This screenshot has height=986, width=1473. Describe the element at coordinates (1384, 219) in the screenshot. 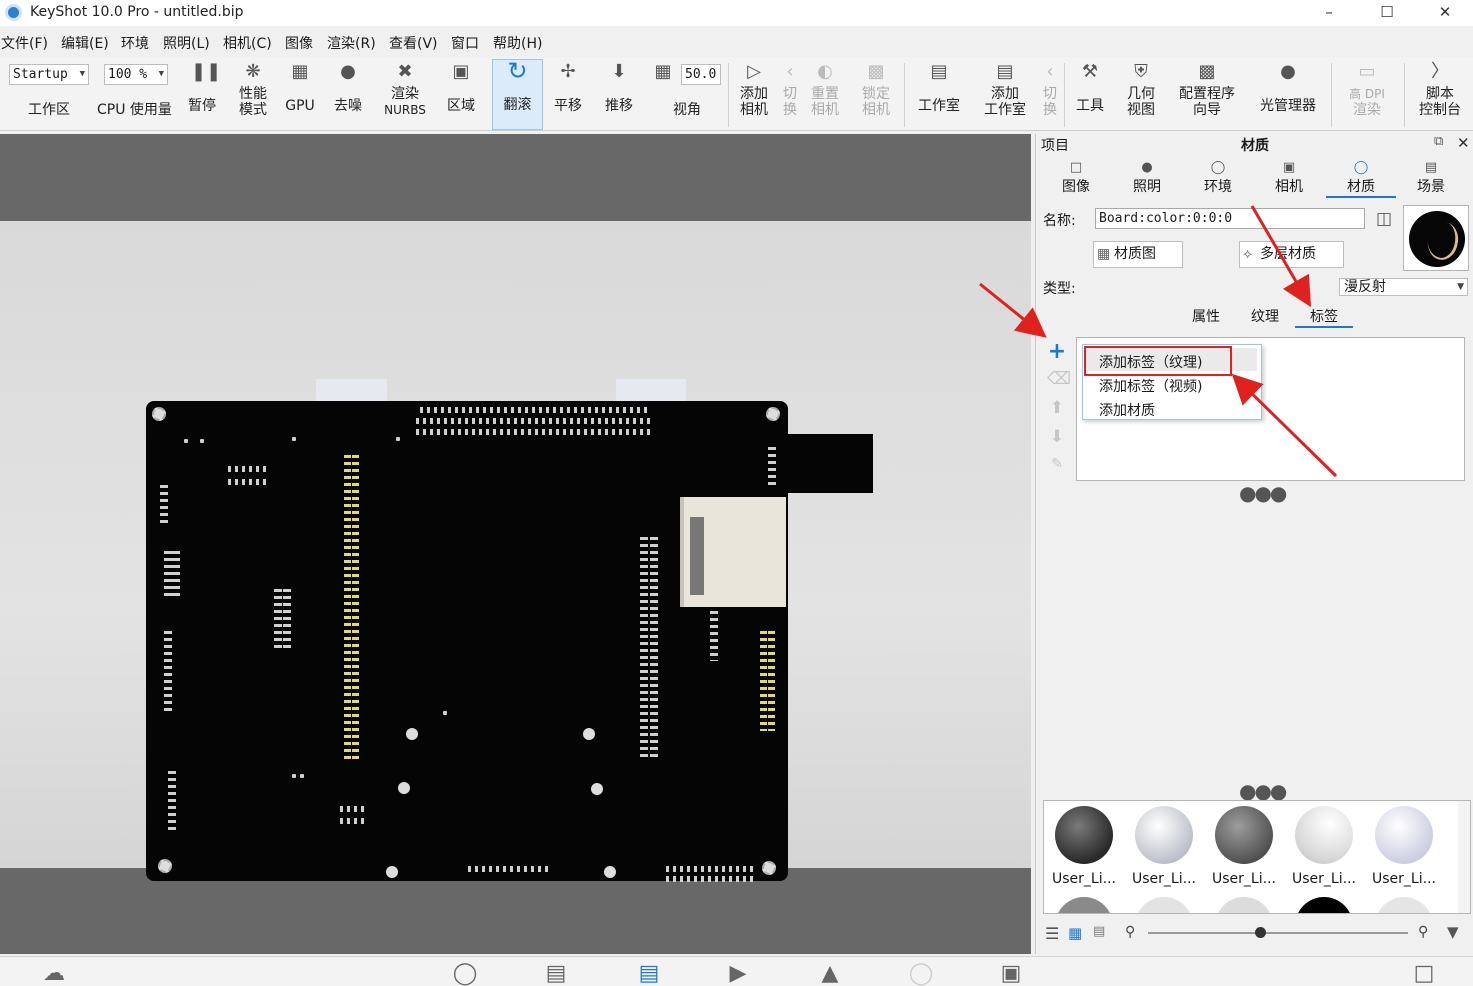

I see `save-icon: ◫` at that location.